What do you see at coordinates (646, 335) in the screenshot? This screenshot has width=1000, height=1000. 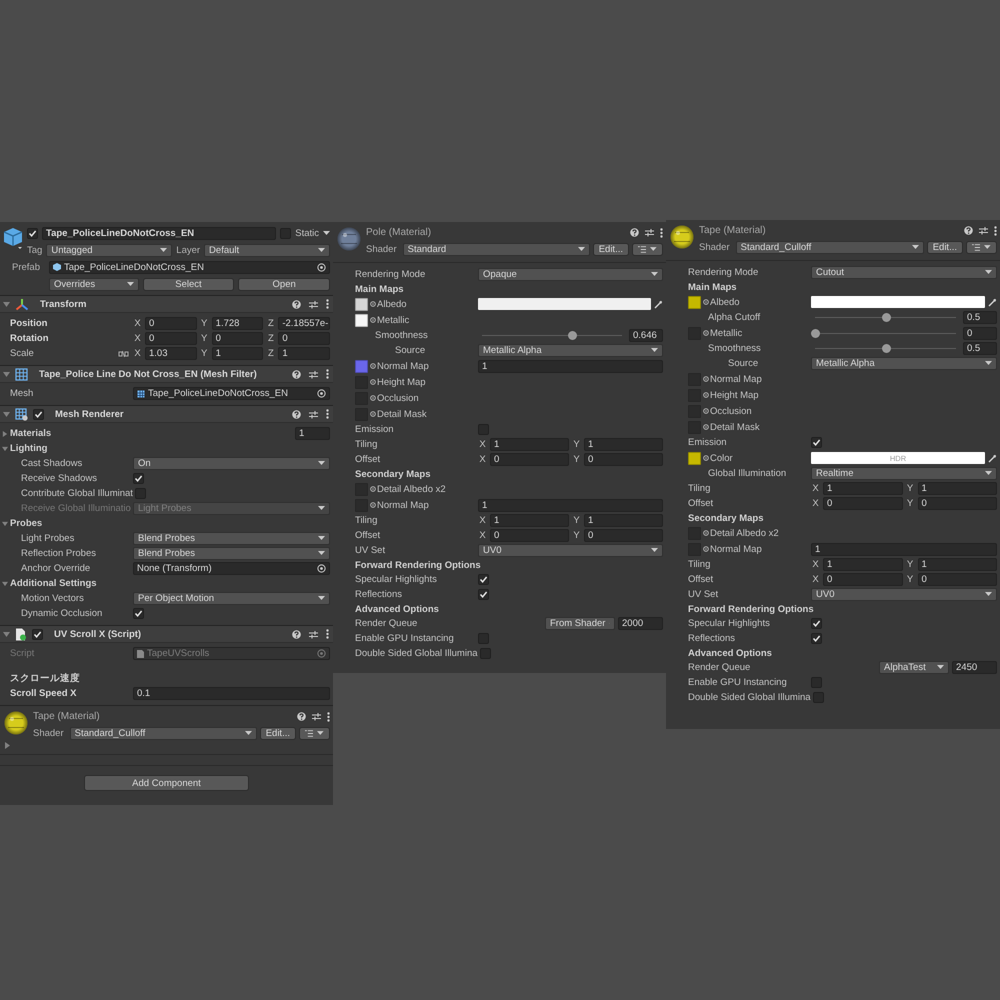 I see `number-field: 0.646` at bounding box center [646, 335].